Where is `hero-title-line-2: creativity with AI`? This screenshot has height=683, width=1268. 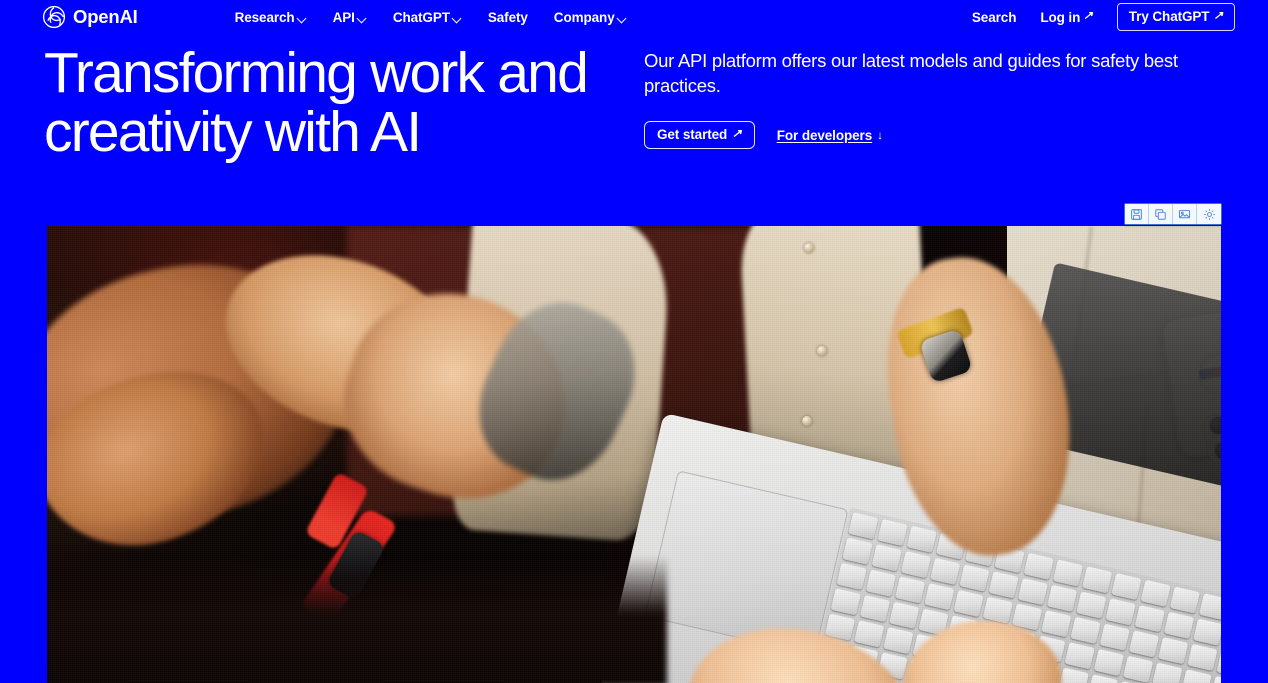 hero-title-line-2: creativity with AI is located at coordinates (233, 131).